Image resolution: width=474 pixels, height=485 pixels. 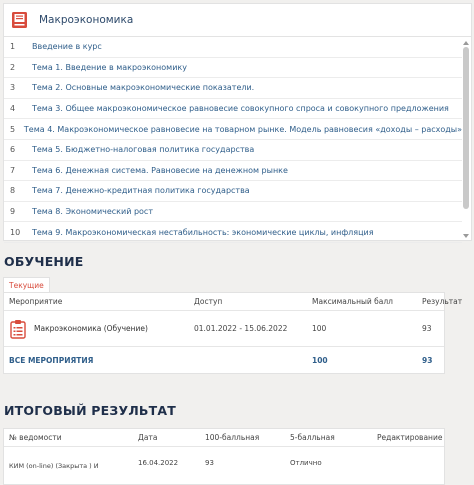 I want to click on topic-number: 8, so click(x=13, y=191).